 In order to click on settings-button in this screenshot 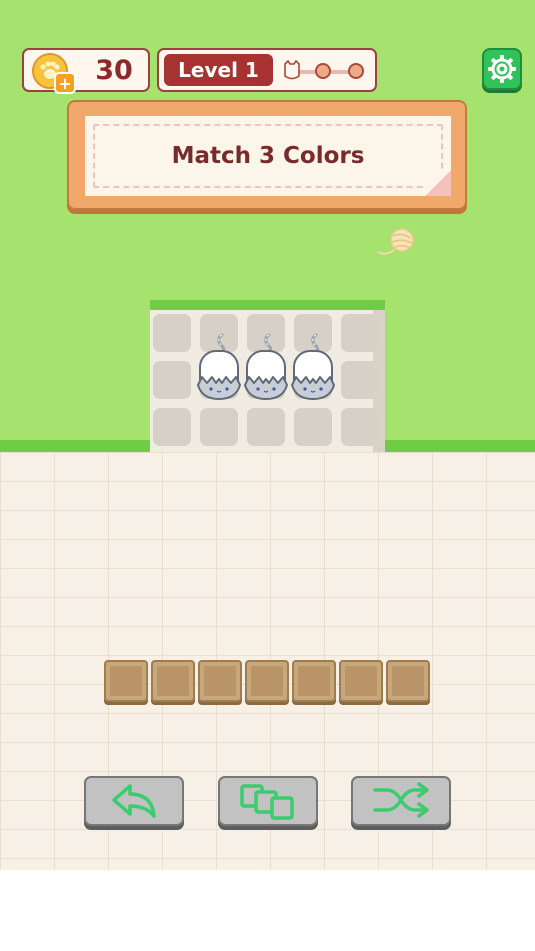, I will do `click(502, 69)`.